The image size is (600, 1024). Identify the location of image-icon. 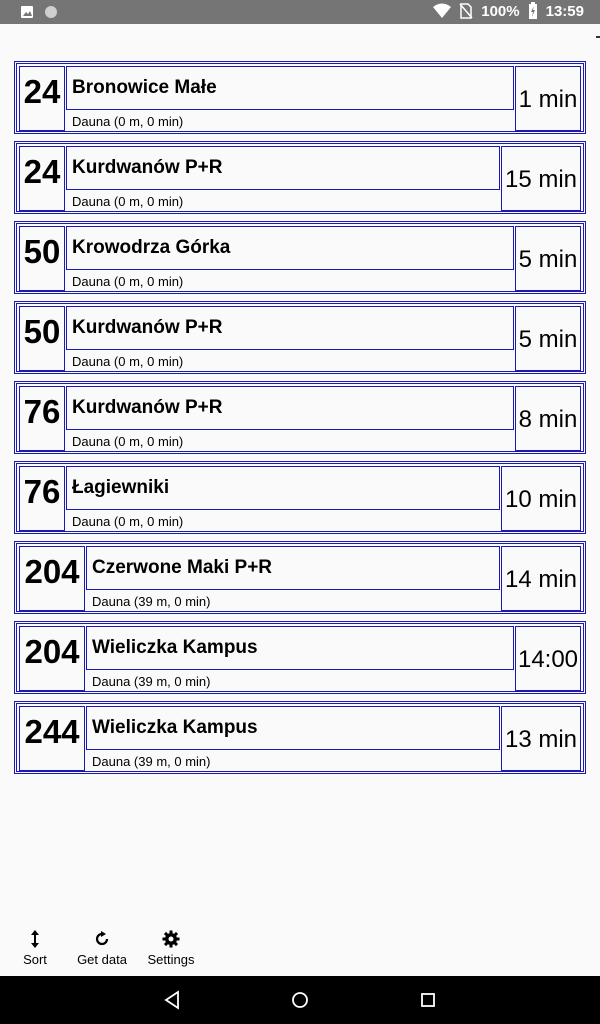
(27, 12).